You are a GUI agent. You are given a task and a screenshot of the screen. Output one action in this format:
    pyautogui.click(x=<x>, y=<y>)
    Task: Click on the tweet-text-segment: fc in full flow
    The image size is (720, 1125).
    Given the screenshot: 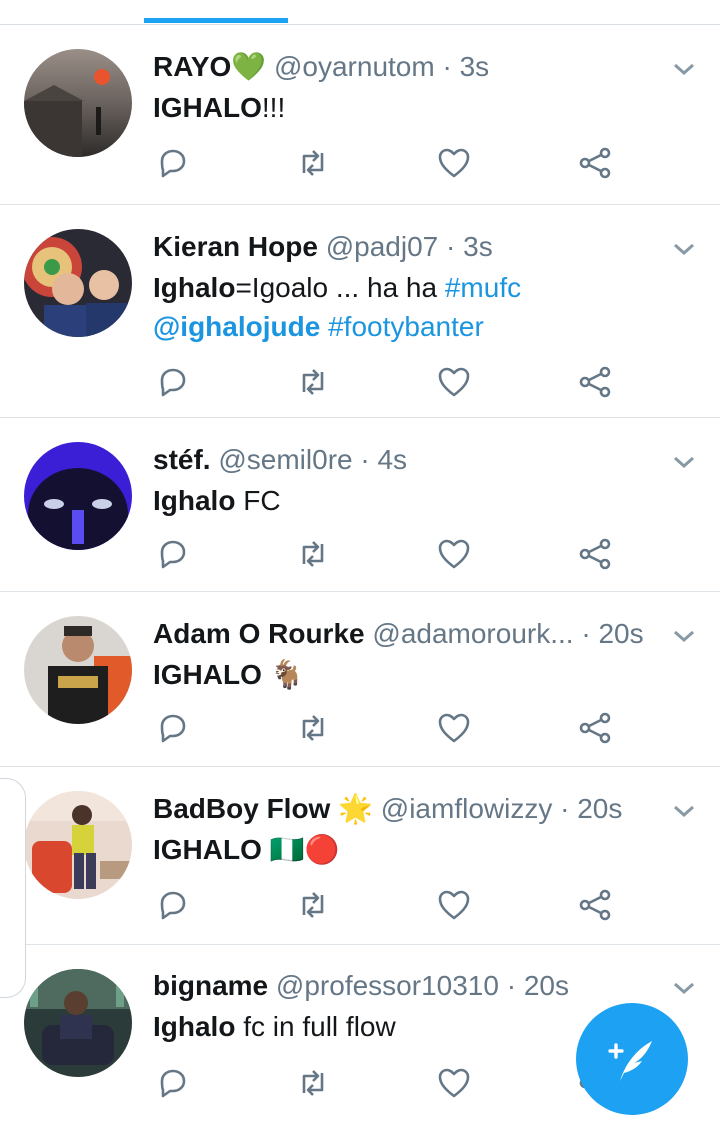 What is the action you would take?
    pyautogui.click(x=315, y=1026)
    